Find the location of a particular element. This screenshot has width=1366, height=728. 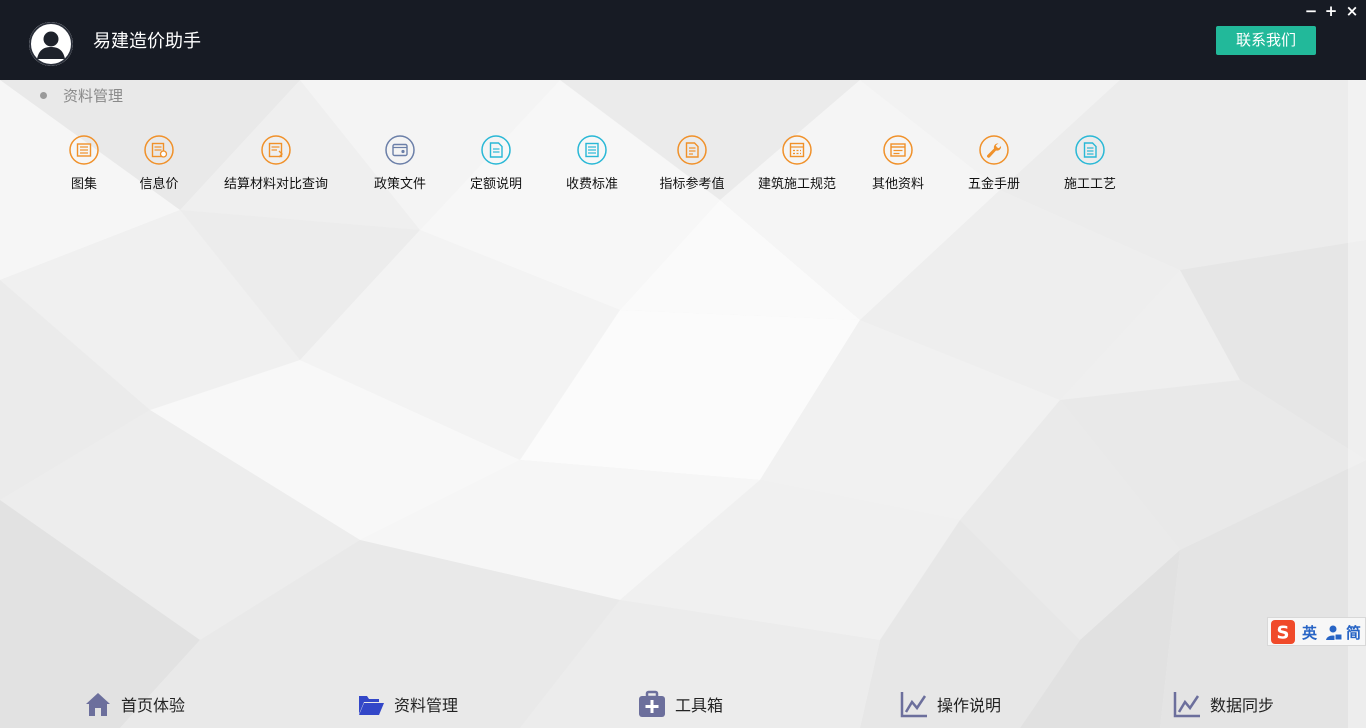

category-process-doc: 施工工艺 is located at coordinates (1090, 164).